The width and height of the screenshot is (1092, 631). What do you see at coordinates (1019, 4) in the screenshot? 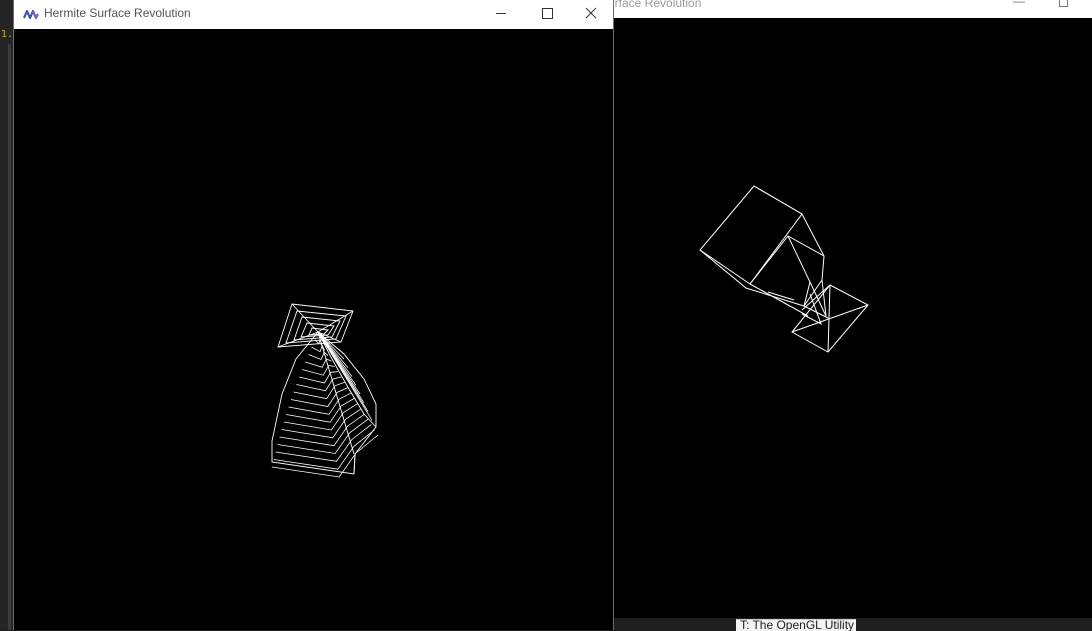
I see `back-window-minimize-button: —` at bounding box center [1019, 4].